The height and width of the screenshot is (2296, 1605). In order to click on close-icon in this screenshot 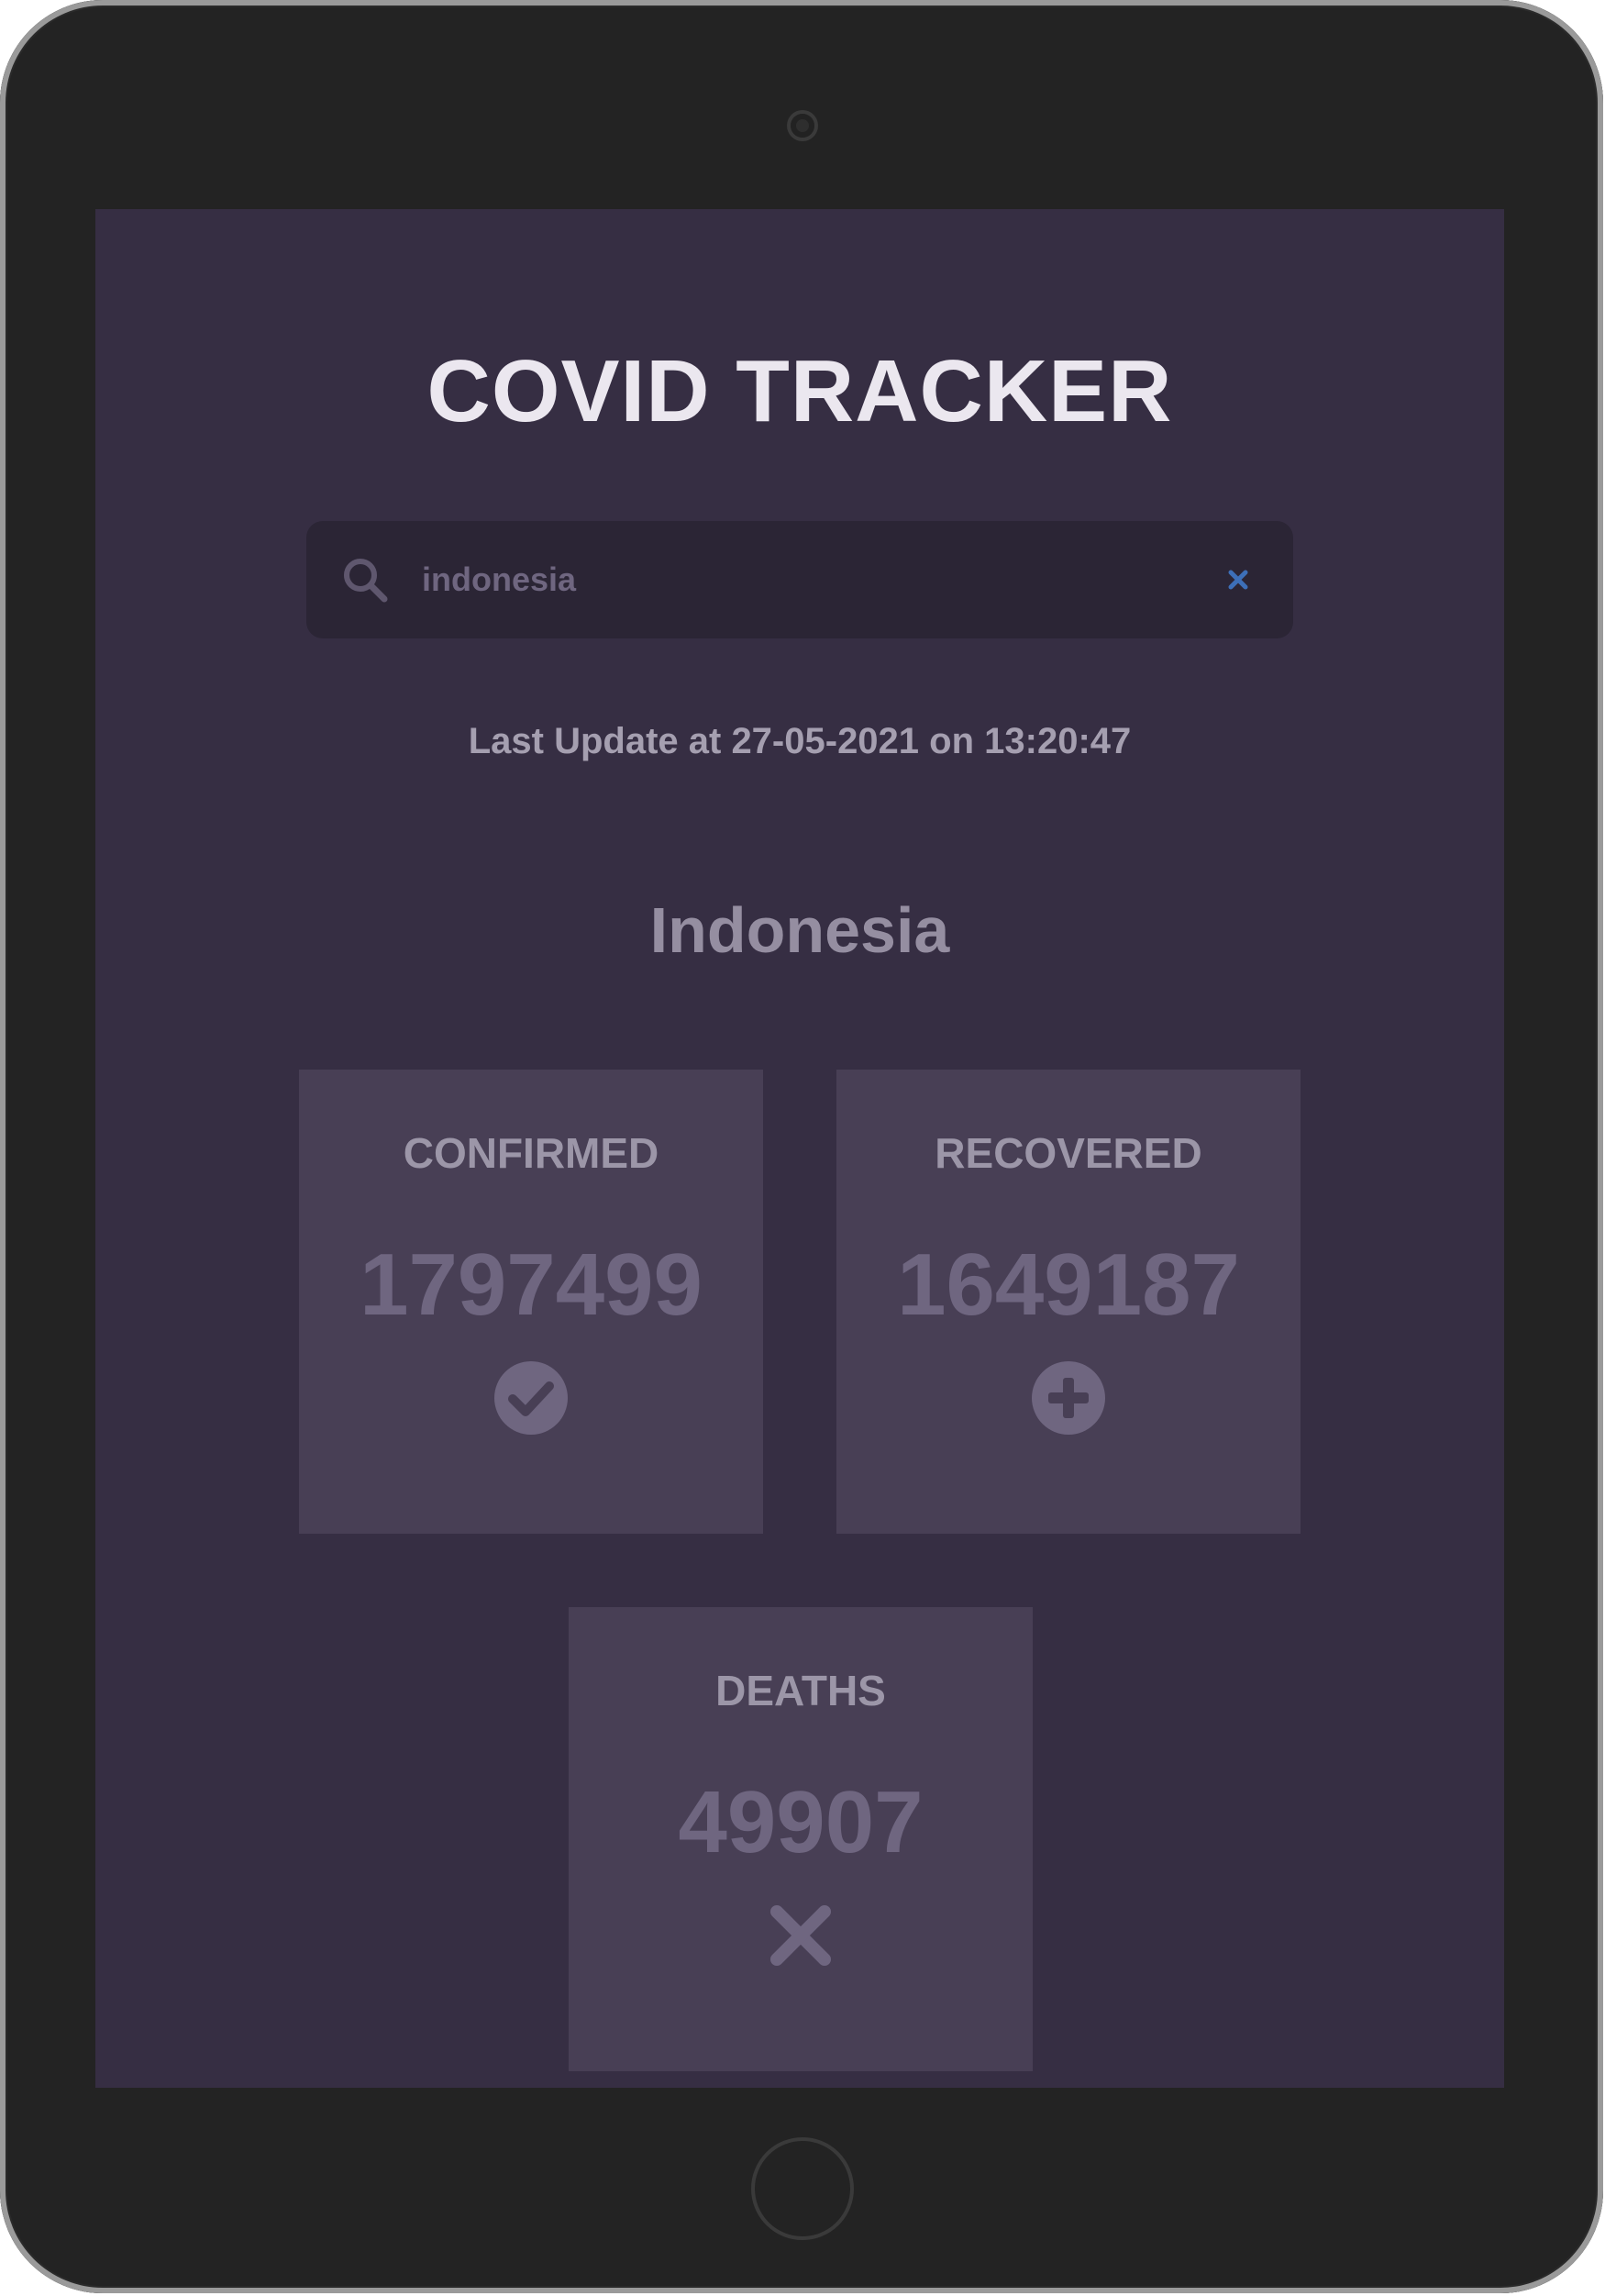, I will do `click(1238, 579)`.